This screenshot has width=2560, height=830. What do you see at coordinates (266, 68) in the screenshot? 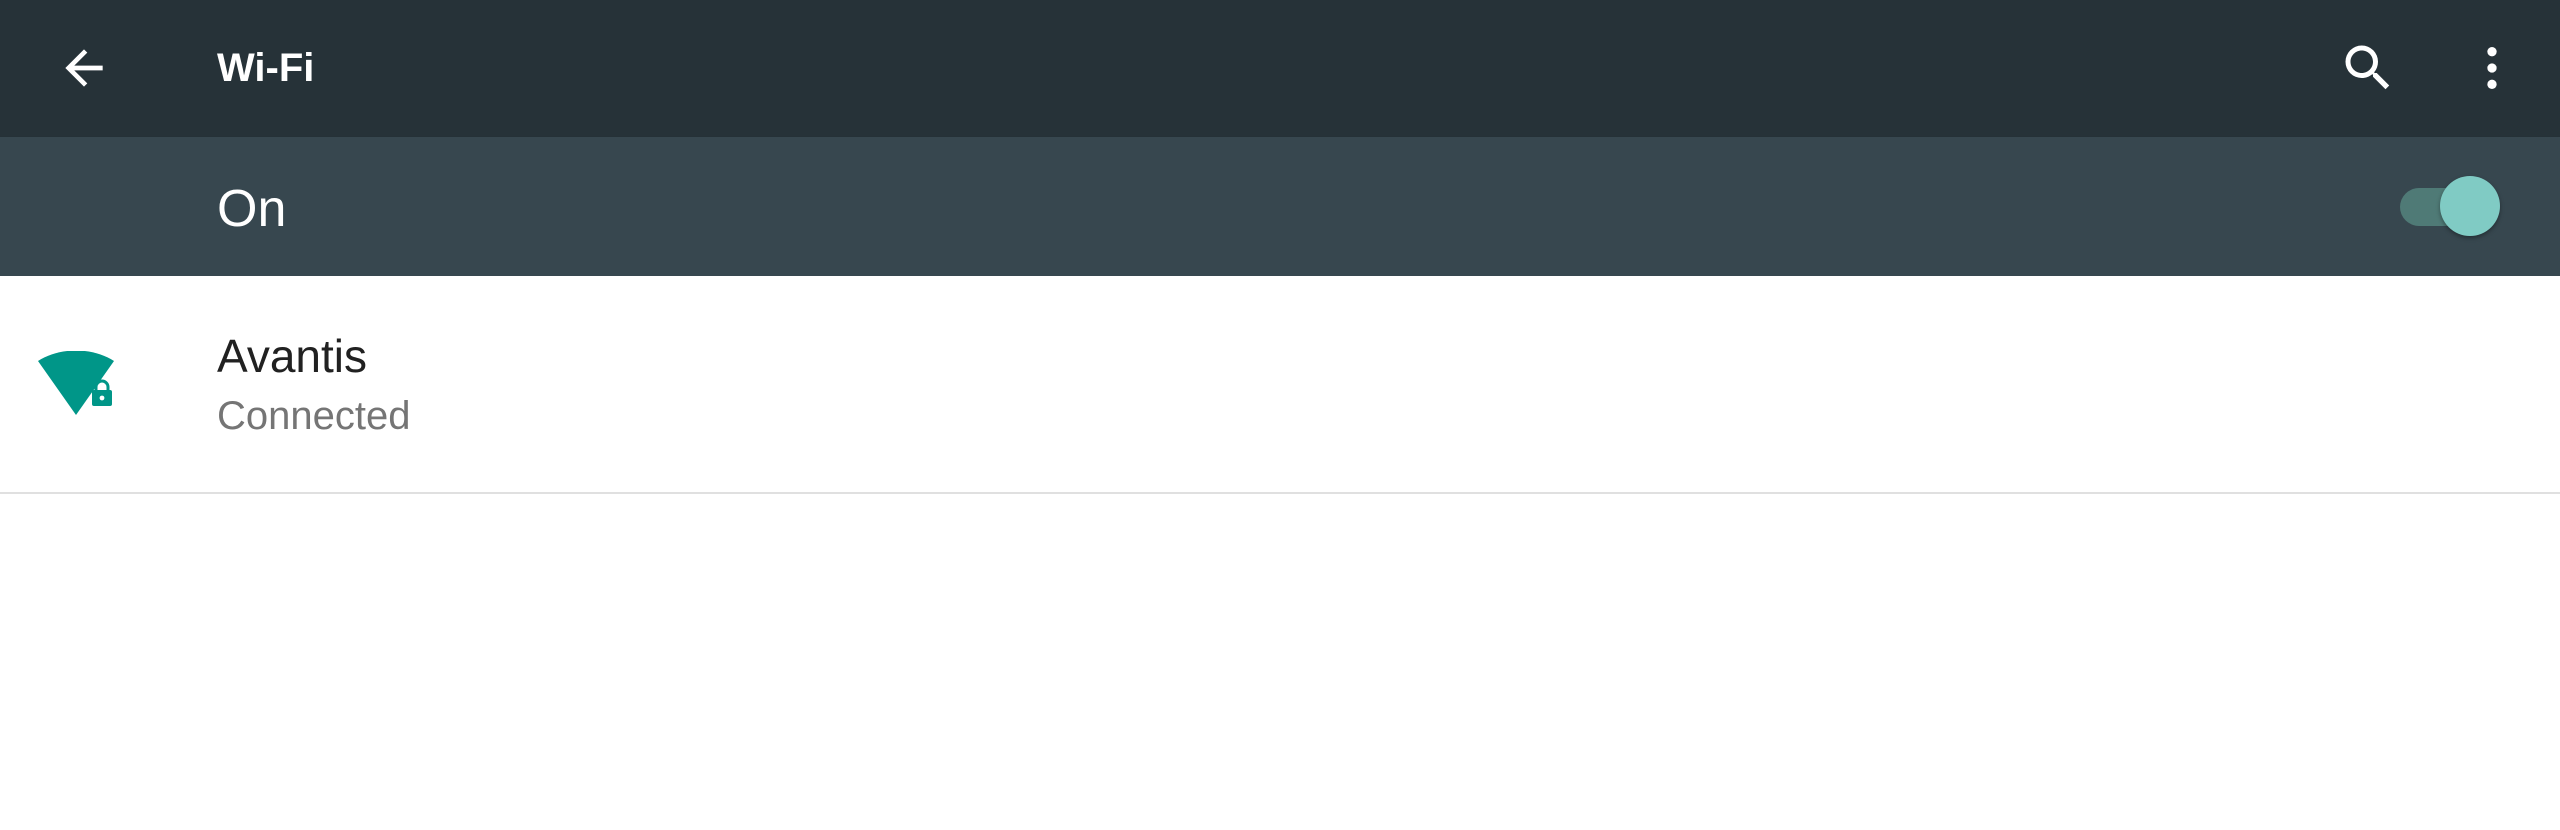
I see `page-title: Wi-Fi` at bounding box center [266, 68].